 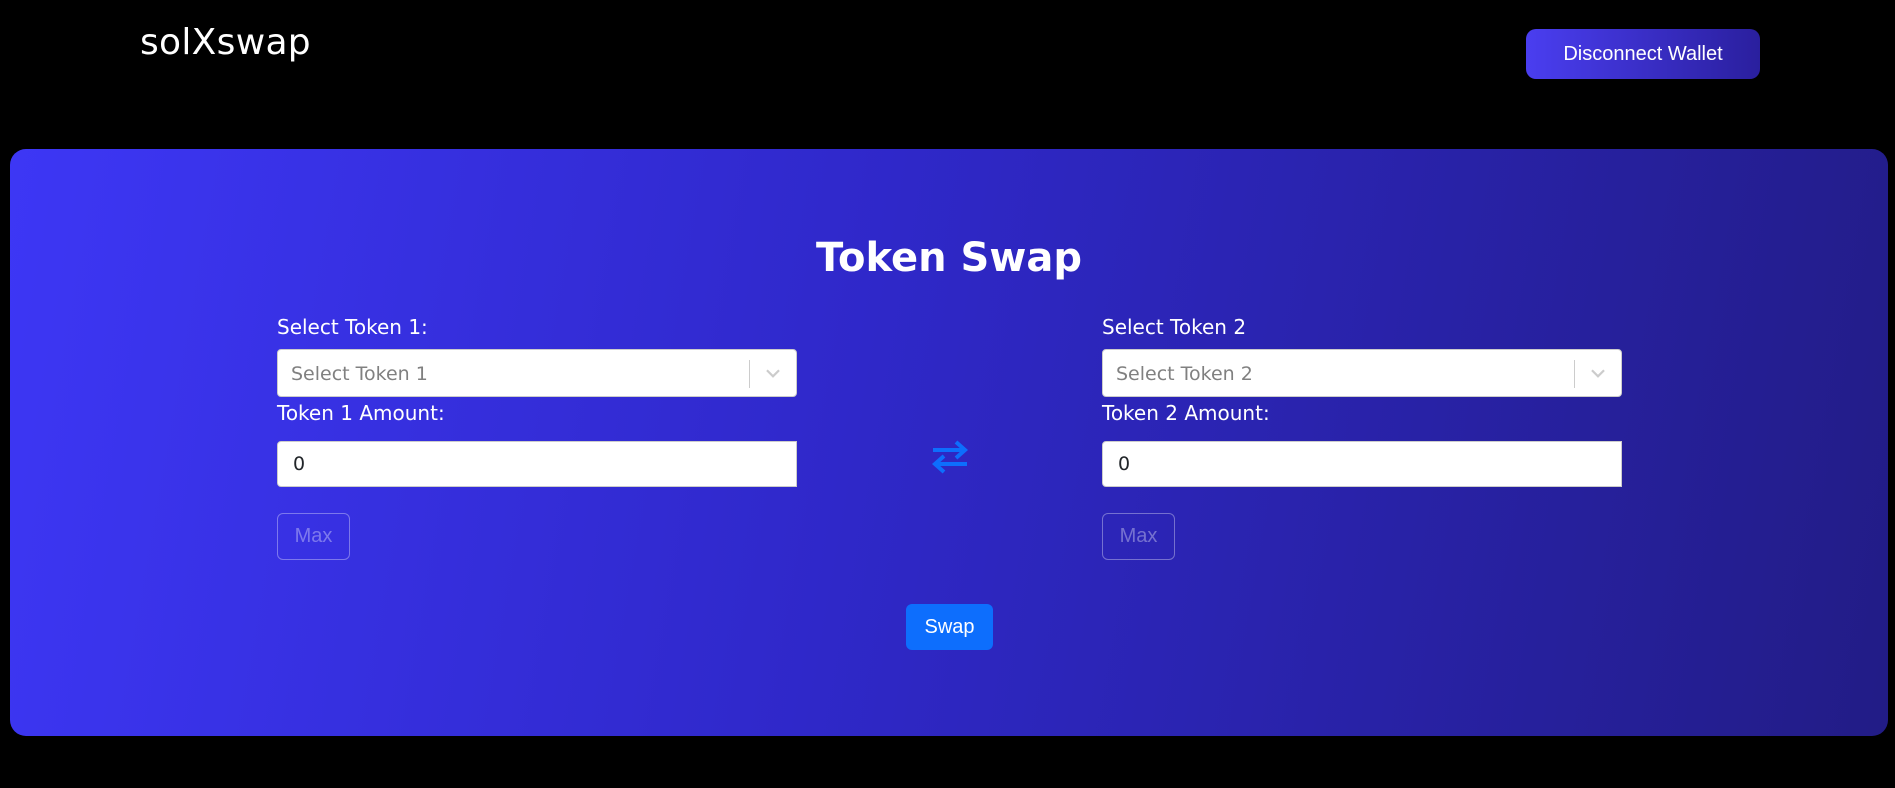 I want to click on token2-select: Select Token 2, so click(x=1362, y=373).